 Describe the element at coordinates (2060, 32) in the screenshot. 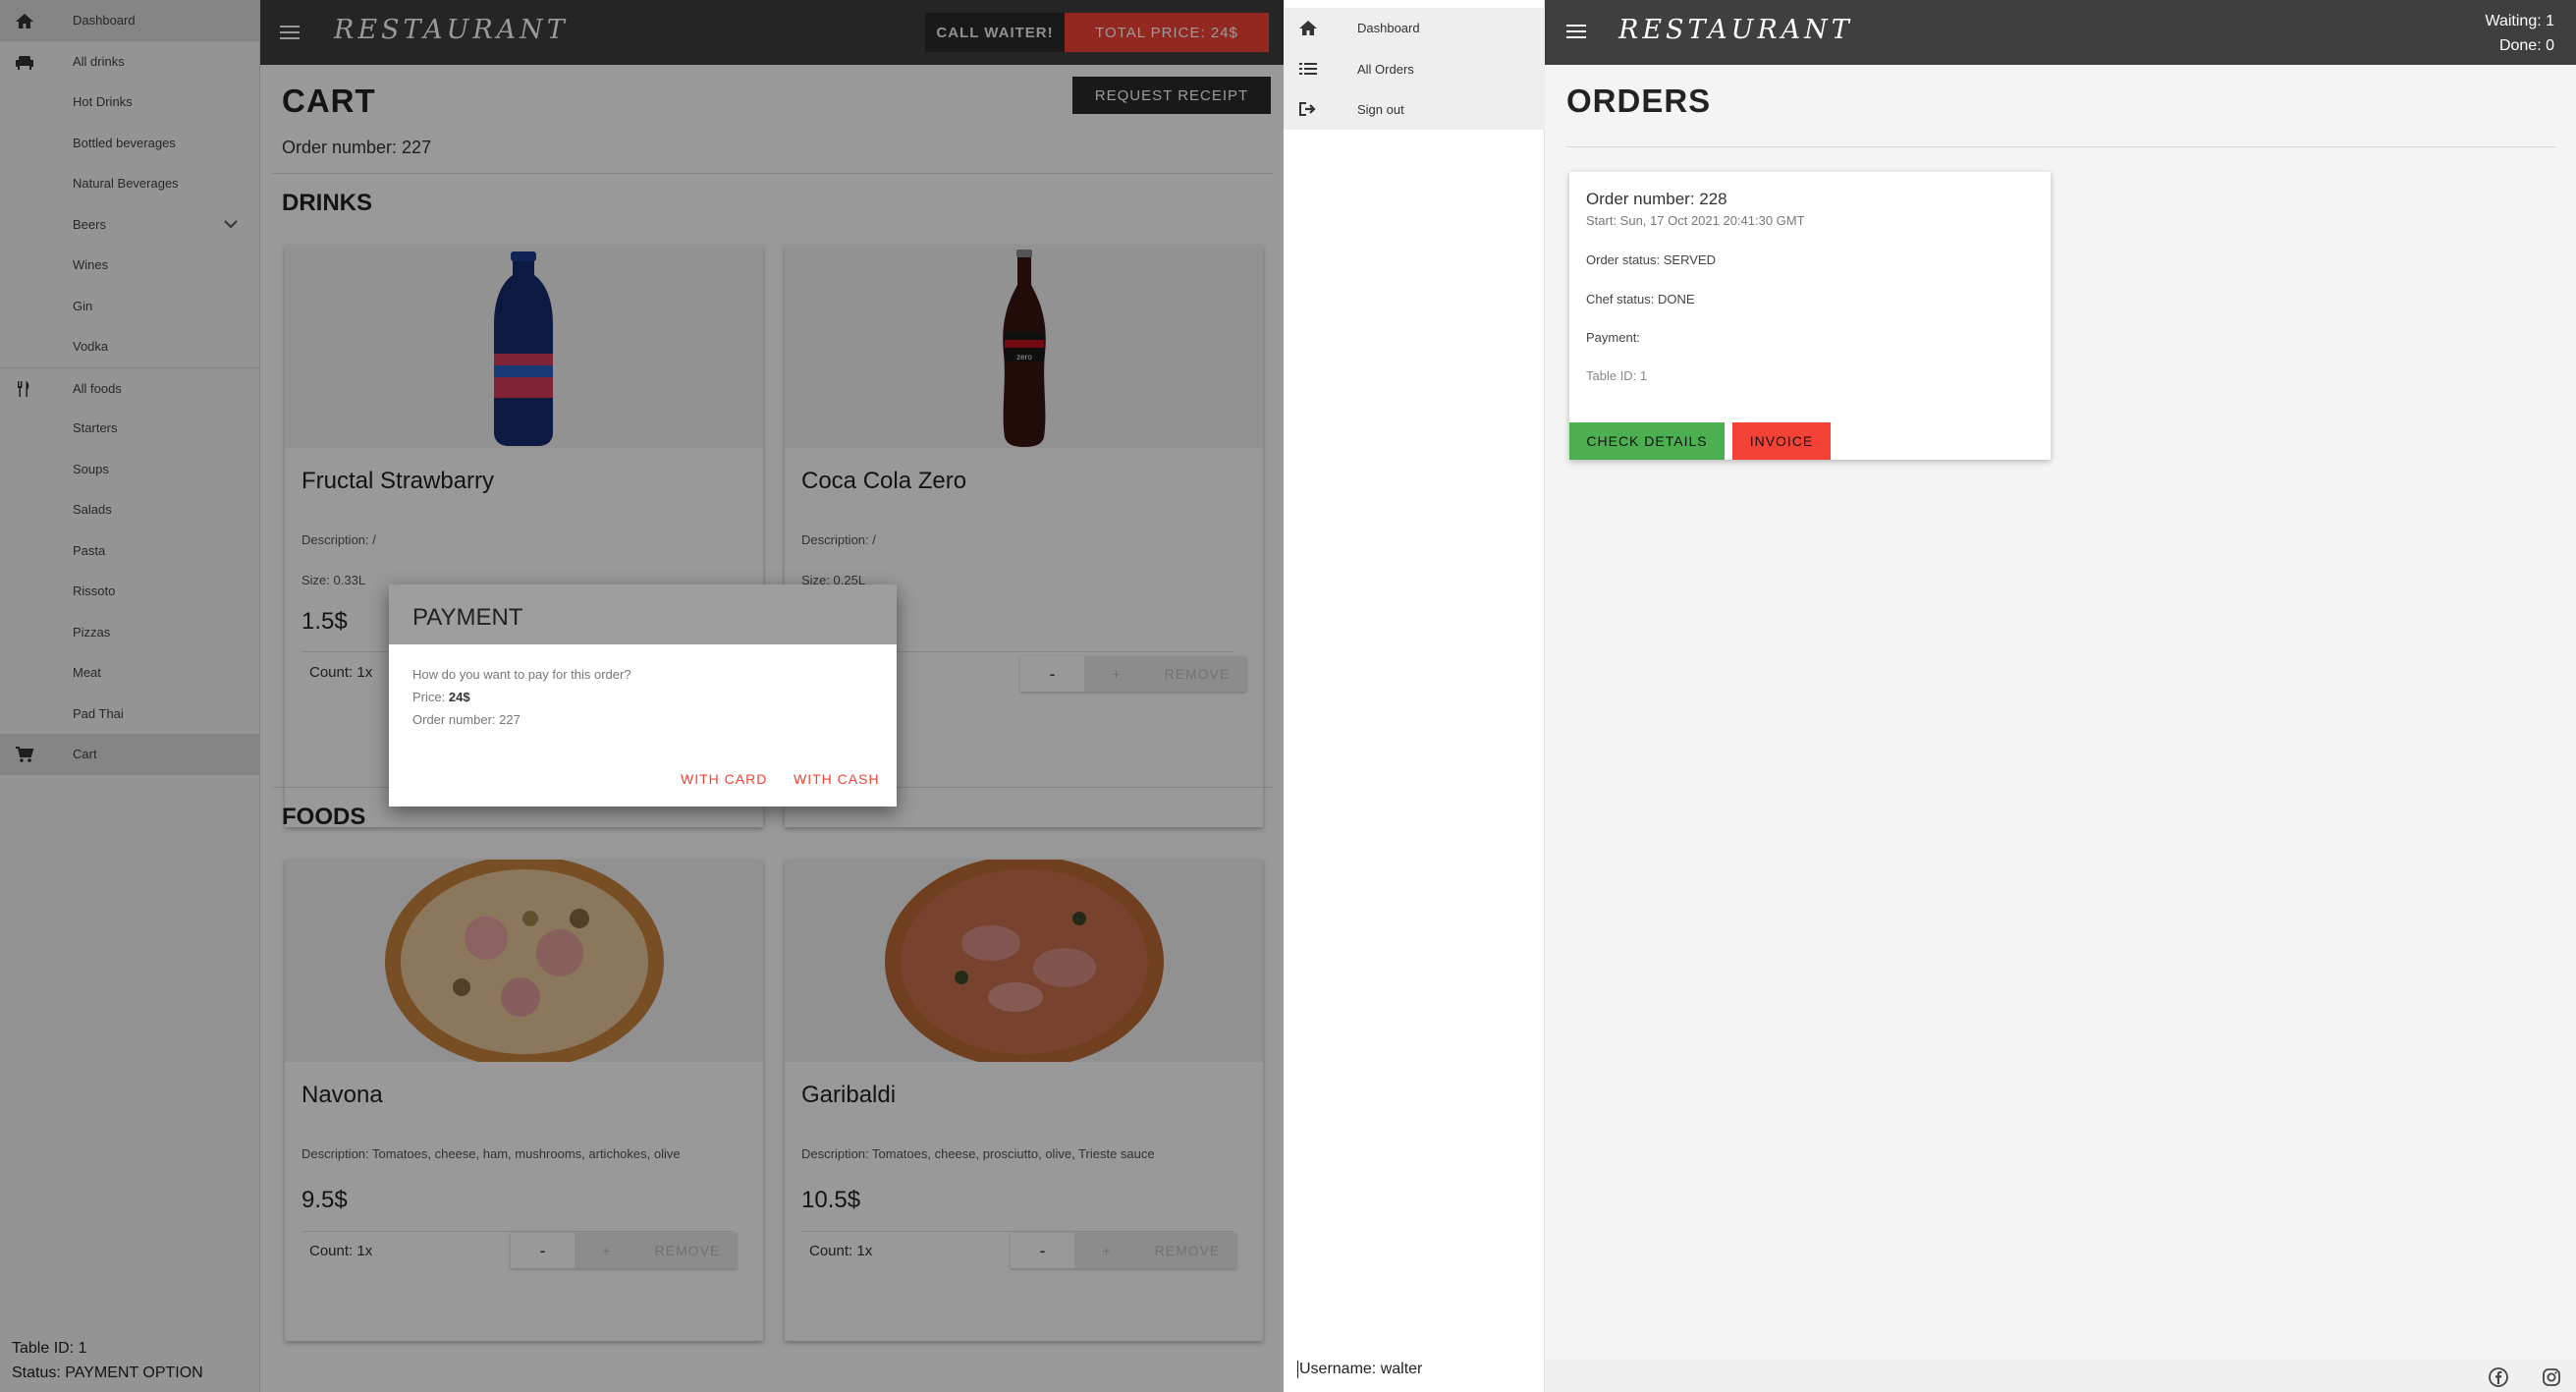

I see `top-app-bar: RESTAURANT Waiting: 1 Done: 0` at that location.